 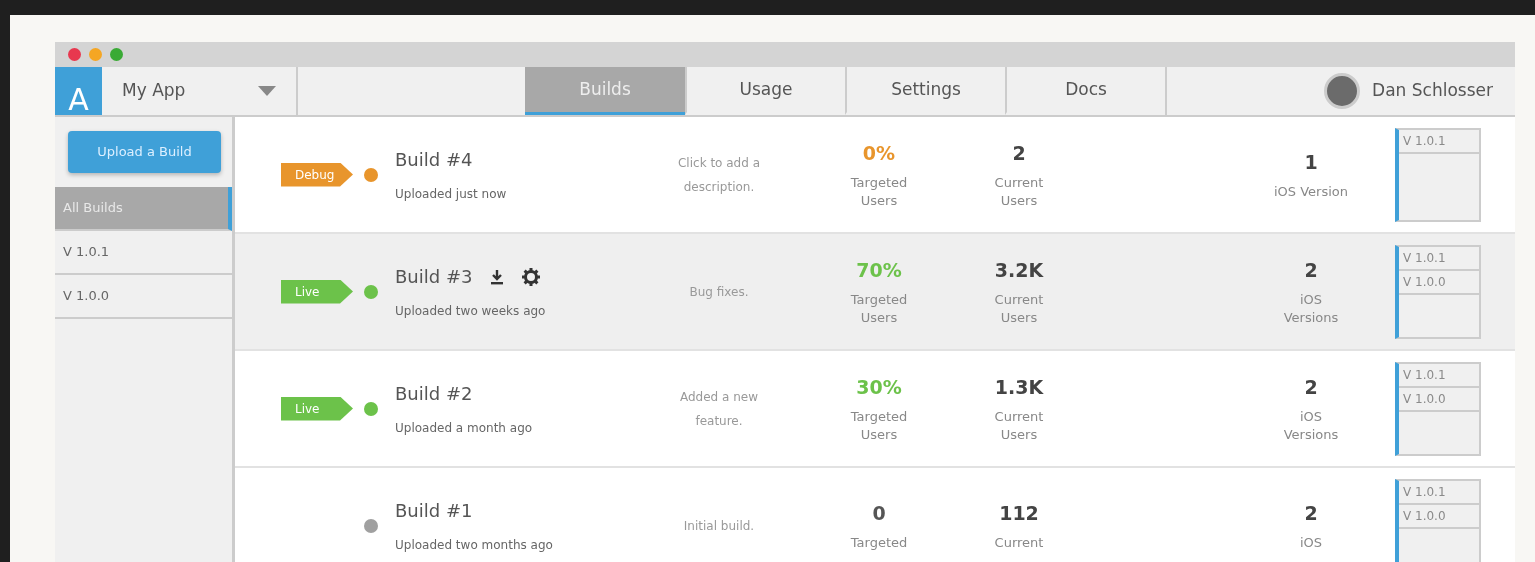 I want to click on settings-icon, so click(x=531, y=276).